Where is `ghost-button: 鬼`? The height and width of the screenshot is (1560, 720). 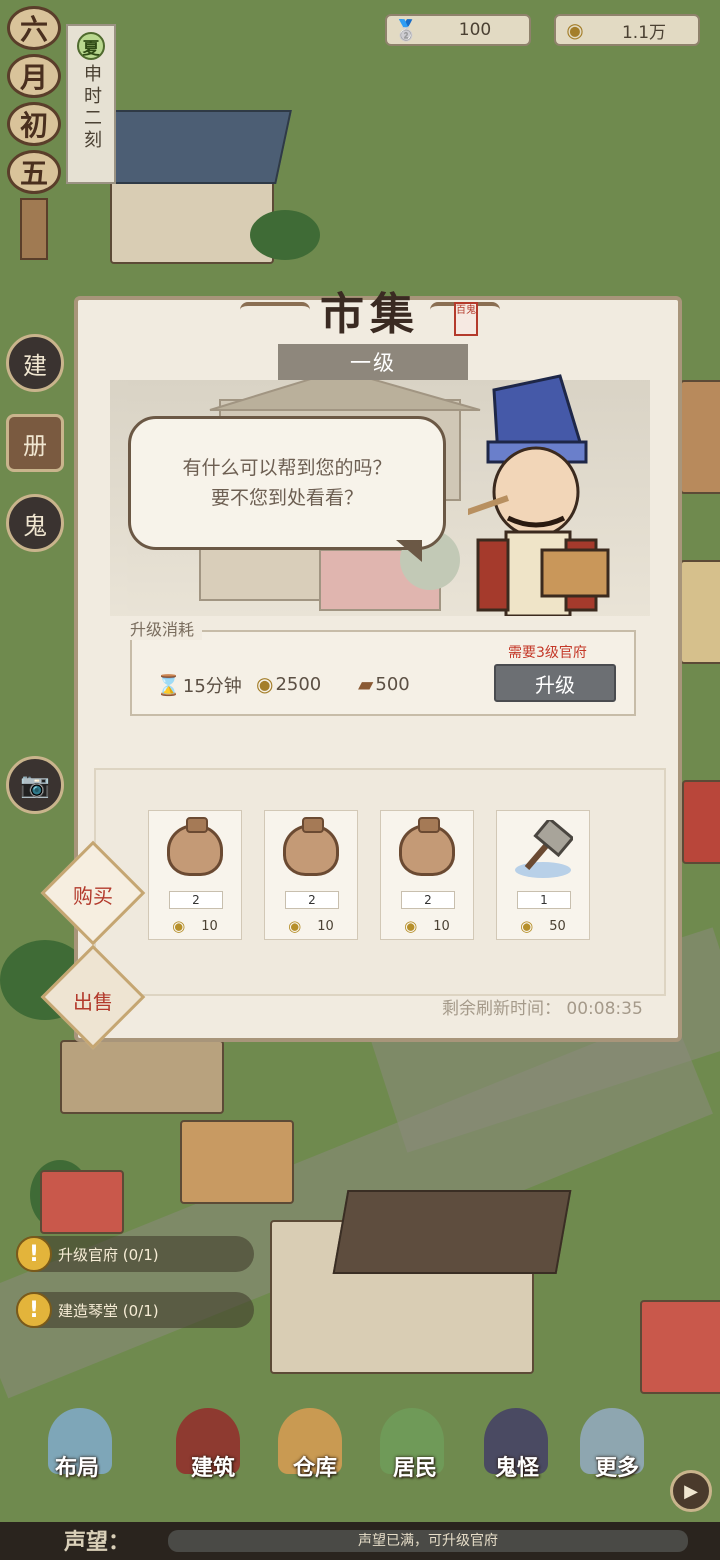
ghost-button: 鬼 is located at coordinates (35, 523).